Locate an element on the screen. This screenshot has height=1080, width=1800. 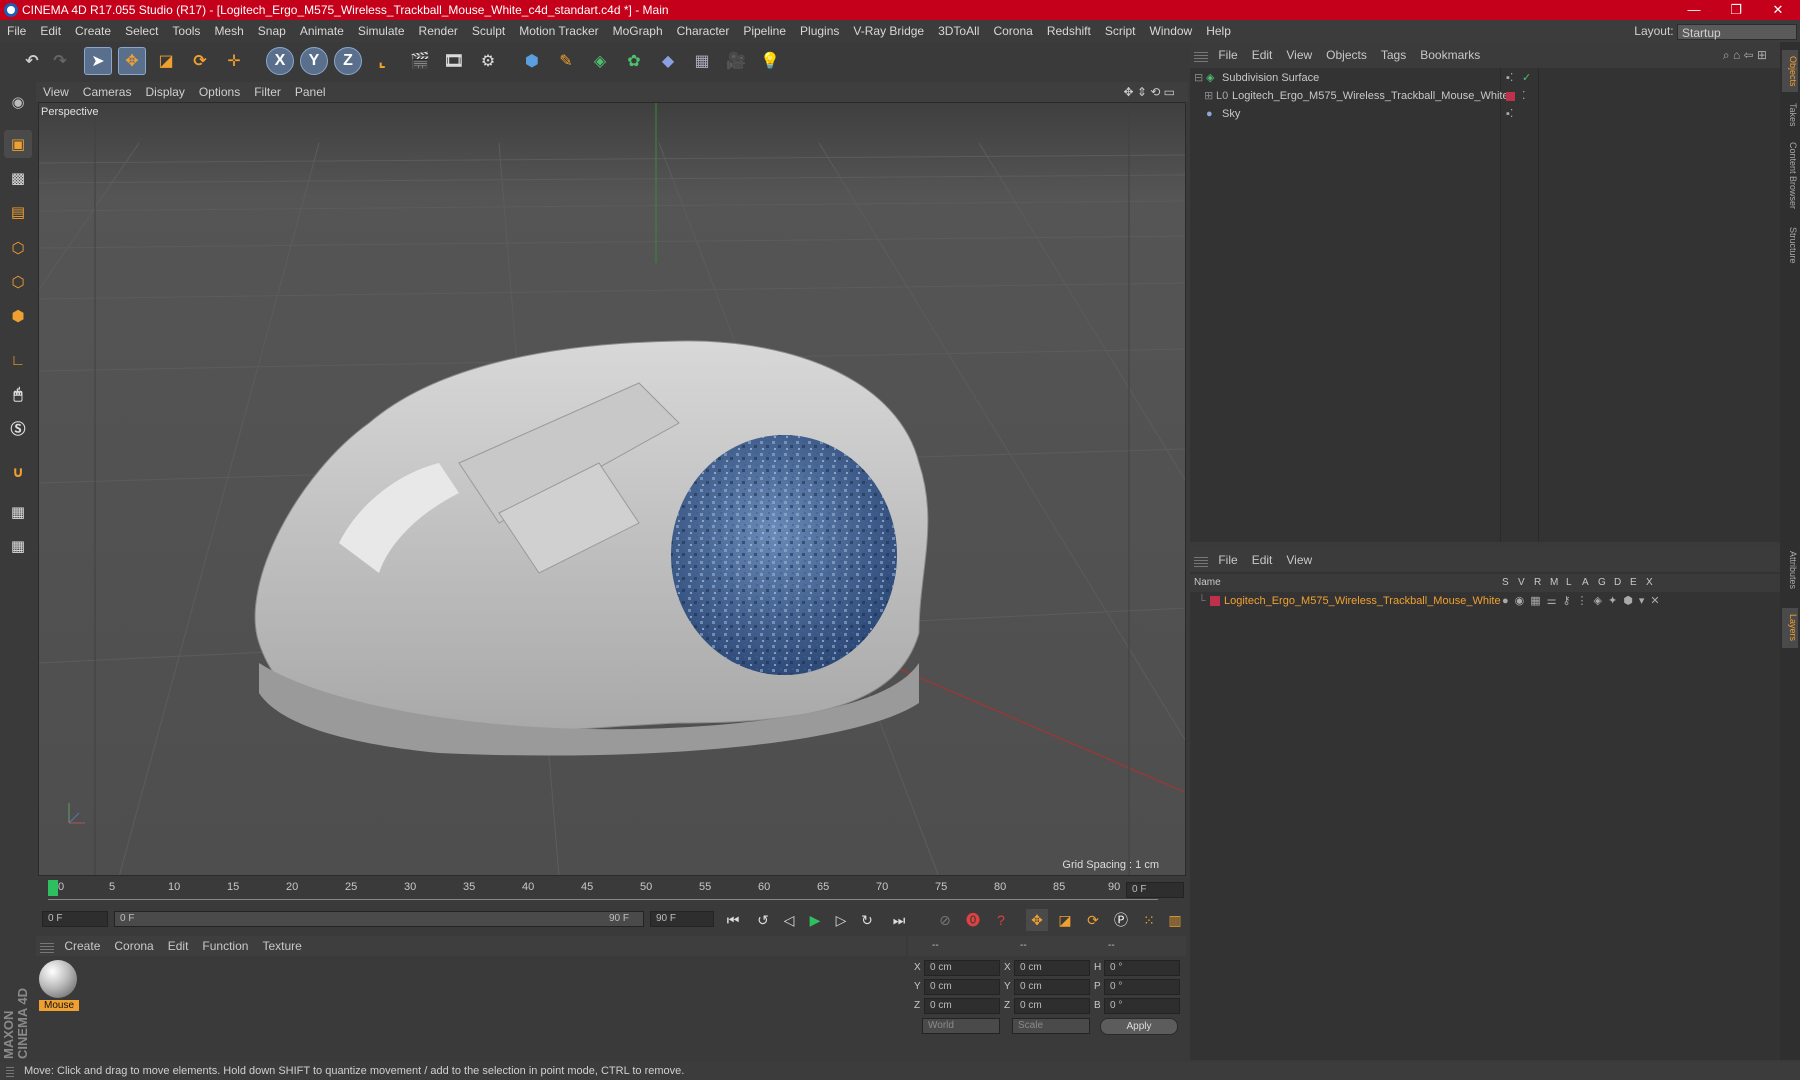
column-view: V is located at coordinates (1521, 583).